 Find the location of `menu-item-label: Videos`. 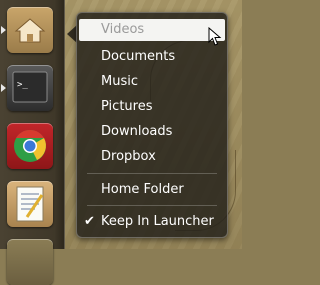

menu-item-label: Videos is located at coordinates (123, 29).